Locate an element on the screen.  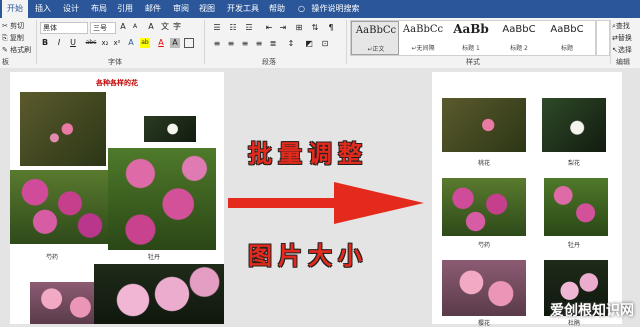
tab-home: 开始 is located at coordinates (15, 9).